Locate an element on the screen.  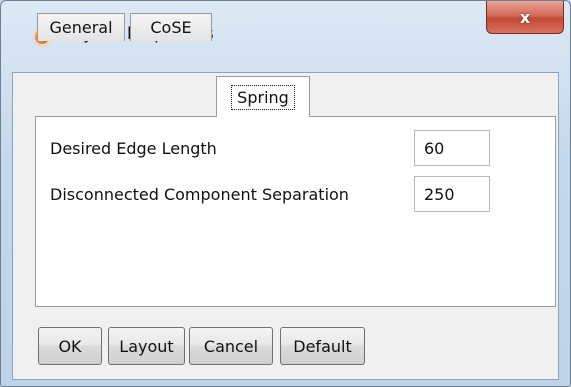
tab-spring: Spring is located at coordinates (263, 96).